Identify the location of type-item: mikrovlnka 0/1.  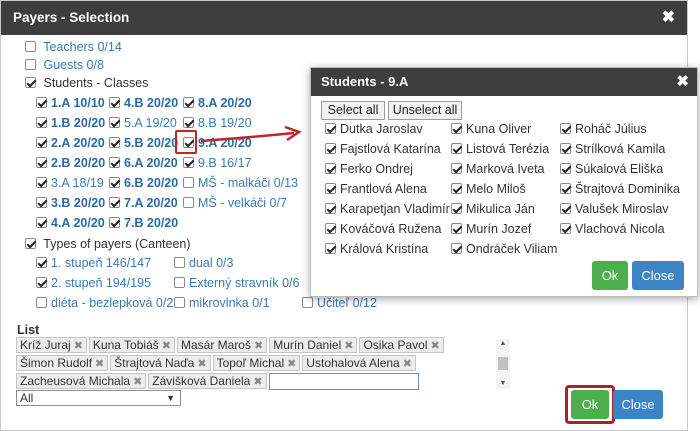
(222, 303).